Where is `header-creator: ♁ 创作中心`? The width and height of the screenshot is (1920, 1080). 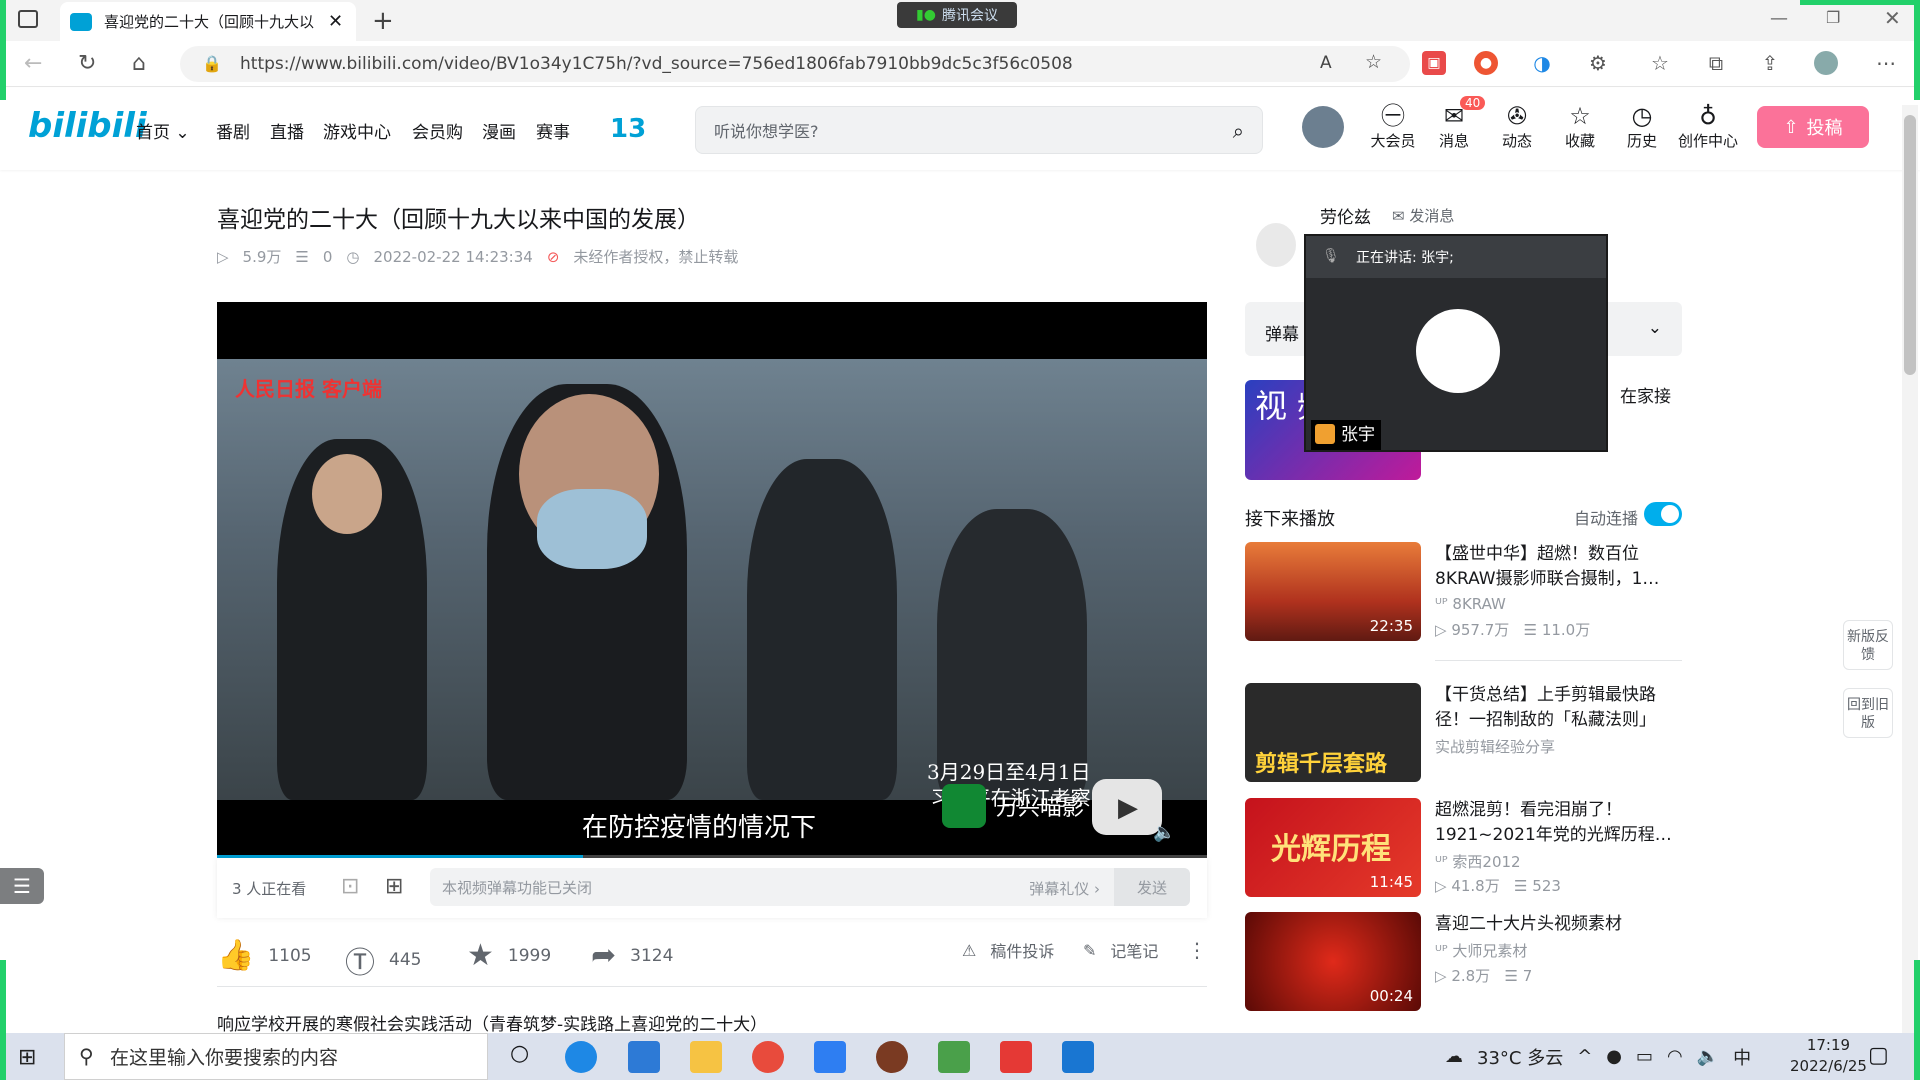 header-creator: ♁ 创作中心 is located at coordinates (1708, 126).